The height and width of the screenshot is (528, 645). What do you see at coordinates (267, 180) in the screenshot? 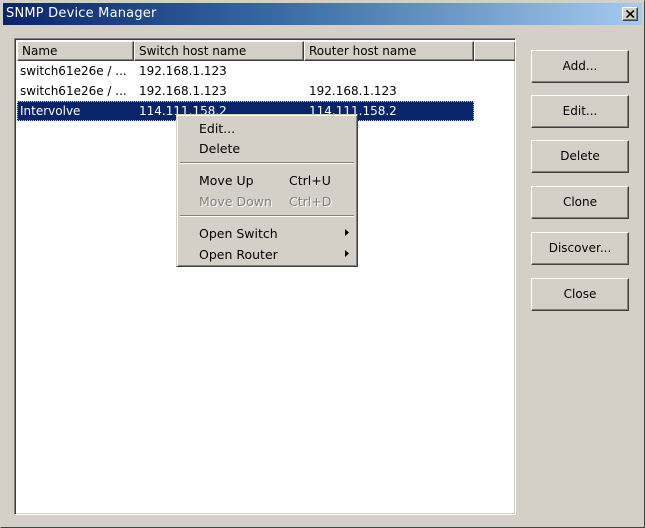
I see `menu-item-move-up: Move Up Ctrl+U` at bounding box center [267, 180].